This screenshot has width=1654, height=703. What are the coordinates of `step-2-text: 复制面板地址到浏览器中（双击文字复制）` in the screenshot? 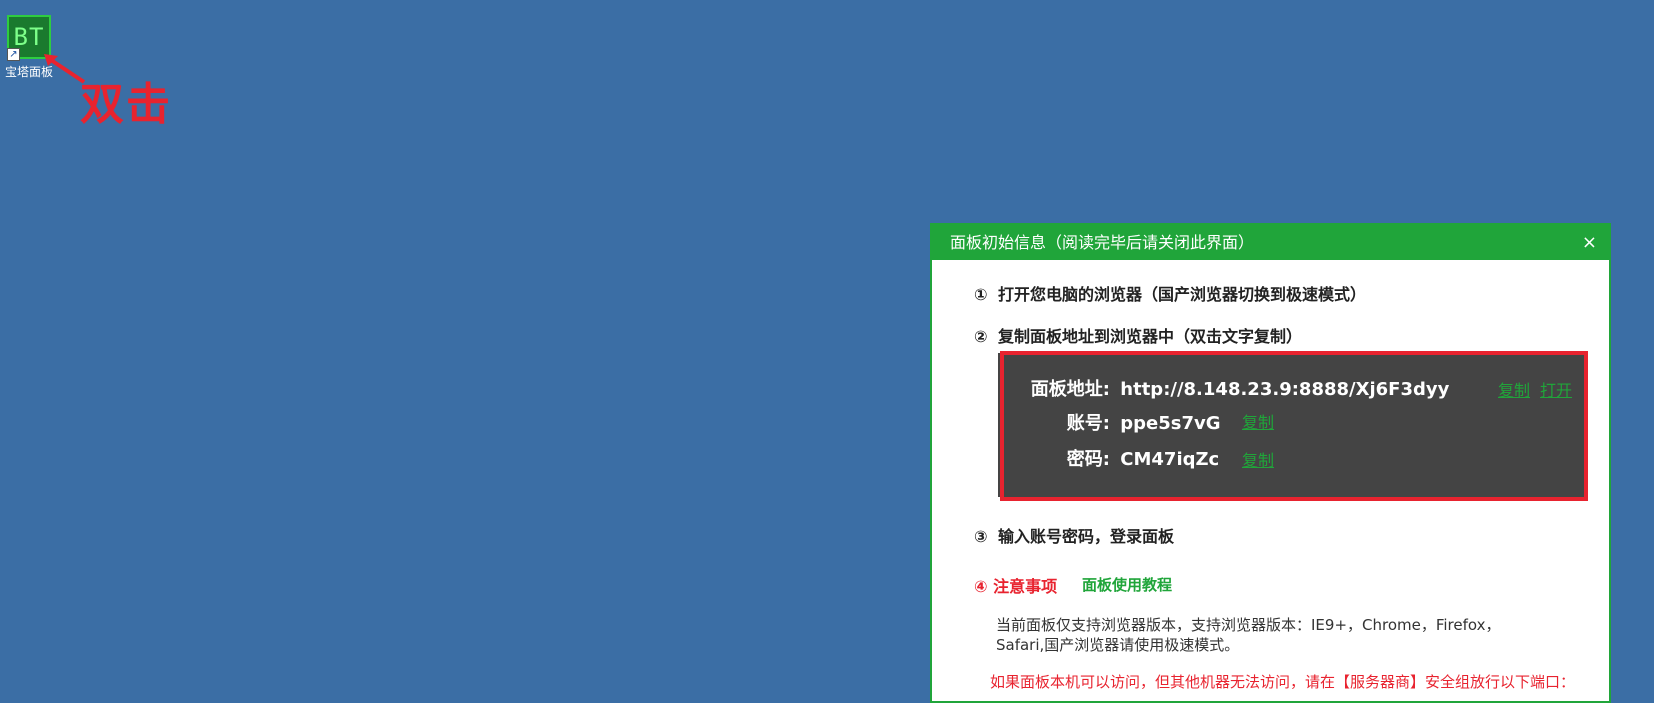 It's located at (1150, 336).